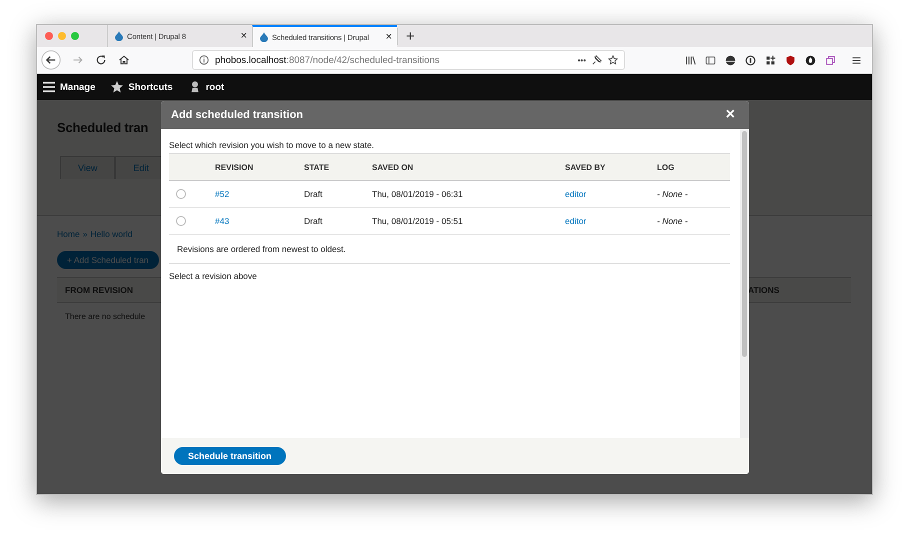 Image resolution: width=910 pixels, height=544 pixels. Describe the element at coordinates (272, 145) in the screenshot. I see `instruction-text: Select which revision you wish to move to a new state.` at that location.